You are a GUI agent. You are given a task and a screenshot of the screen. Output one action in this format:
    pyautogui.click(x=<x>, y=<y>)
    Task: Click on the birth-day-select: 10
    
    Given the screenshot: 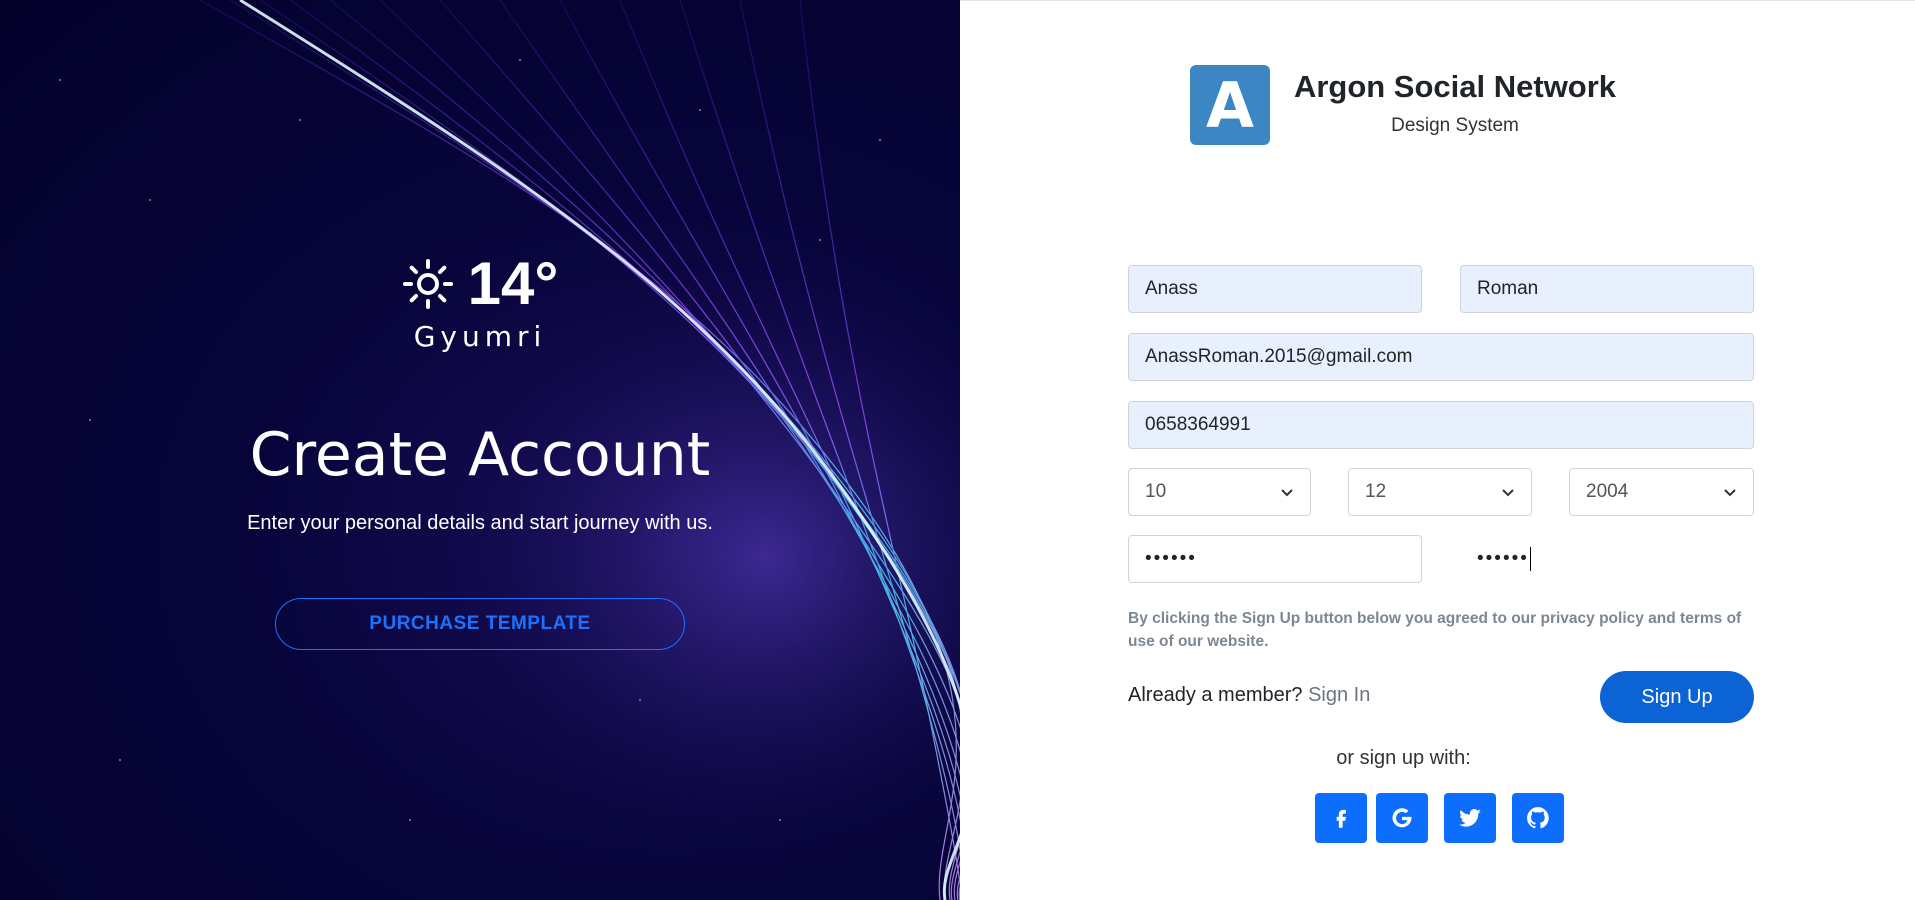 What is the action you would take?
    pyautogui.click(x=1219, y=492)
    